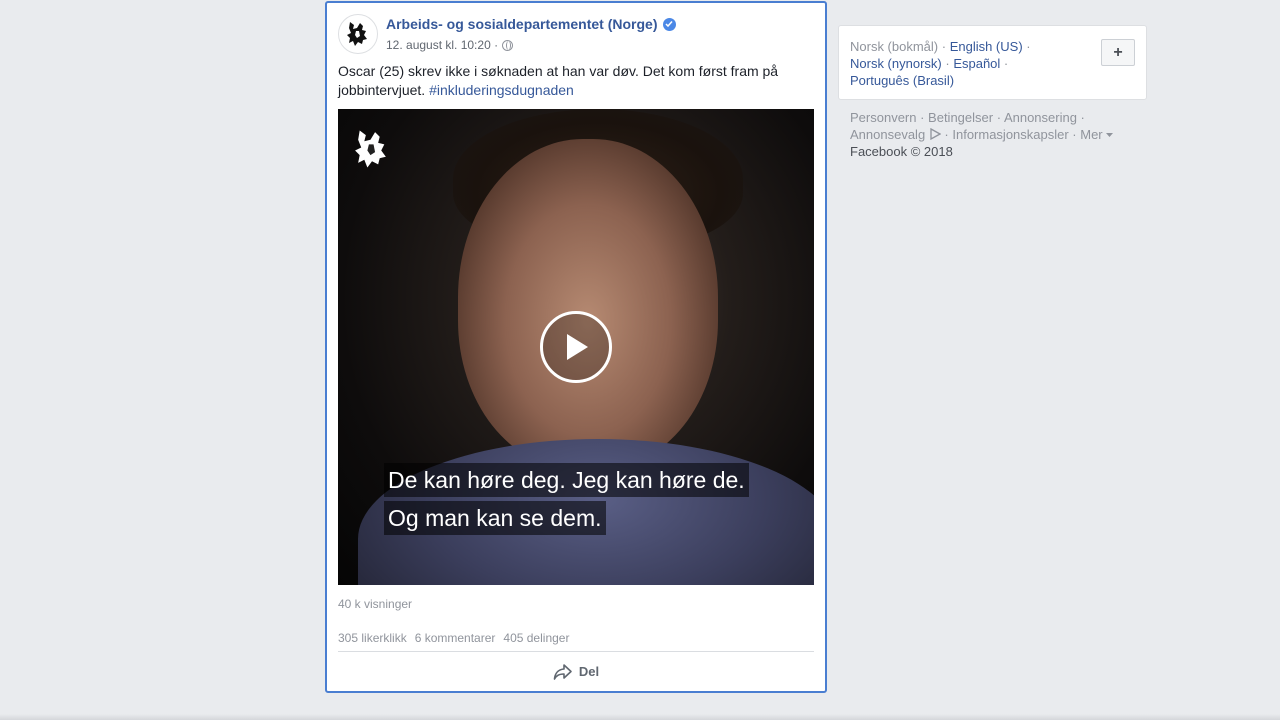 Image resolution: width=1280 pixels, height=720 pixels. Describe the element at coordinates (986, 46) in the screenshot. I see `language-english: English (US)` at that location.